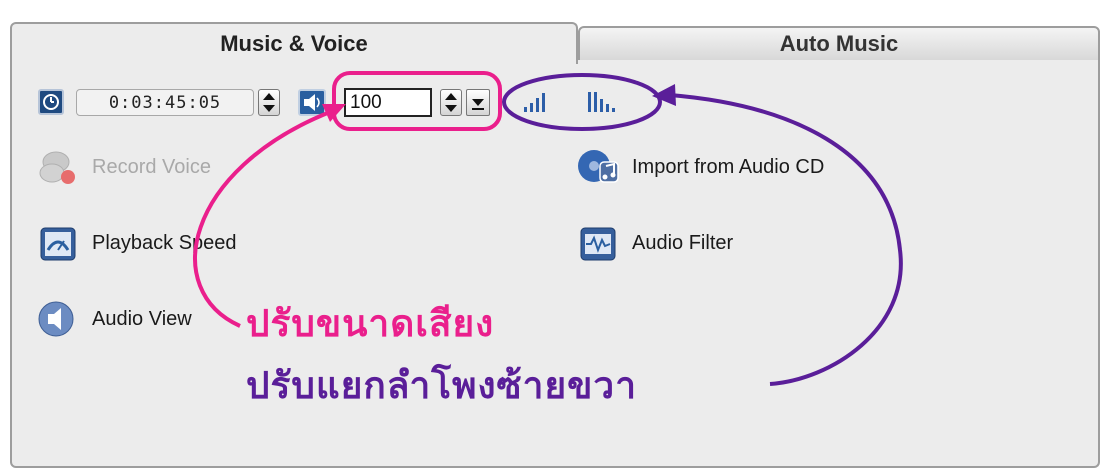 The image size is (1107, 473). I want to click on speedometer-icon, so click(59, 243).